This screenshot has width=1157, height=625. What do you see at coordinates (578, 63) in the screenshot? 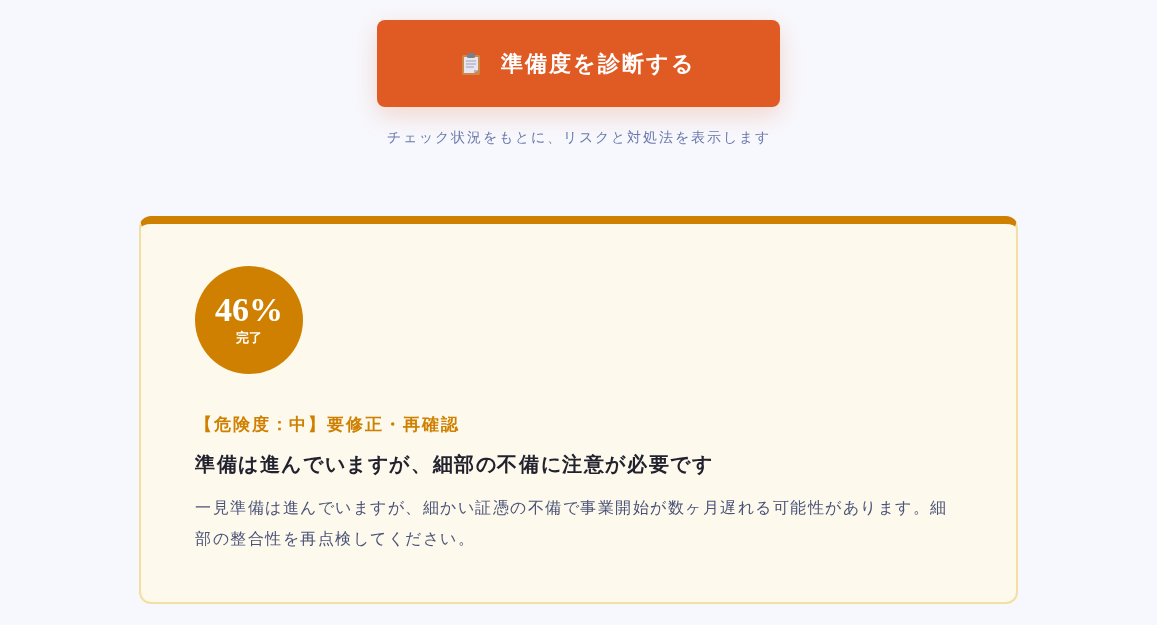
I see `diagnose-button: 準備度を診断する` at bounding box center [578, 63].